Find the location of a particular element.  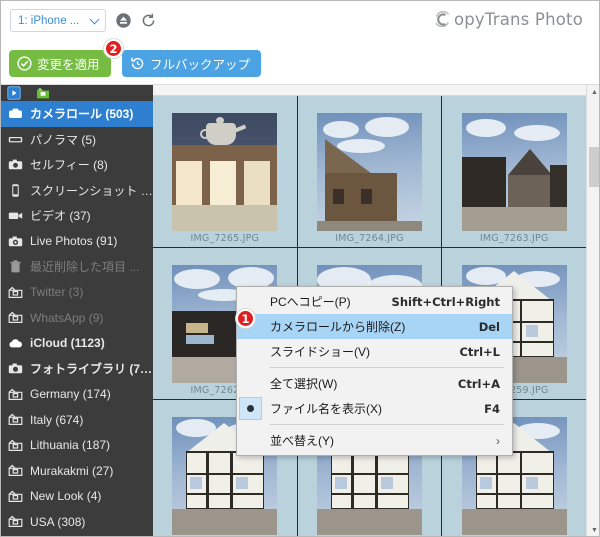

photo-cell: IMG_7265.JPG is located at coordinates (225, 171).